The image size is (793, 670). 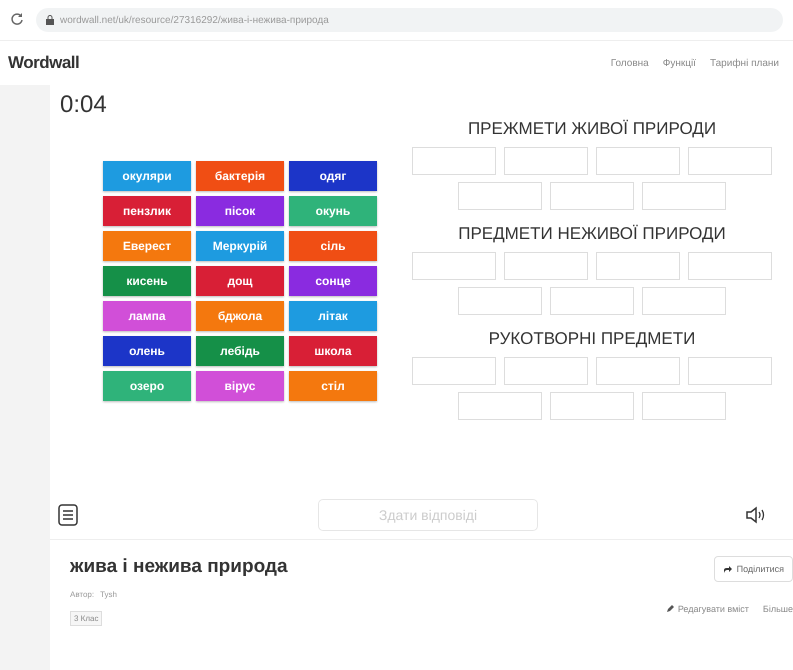 What do you see at coordinates (333, 351) in the screenshot?
I see `word-tile: школа` at bounding box center [333, 351].